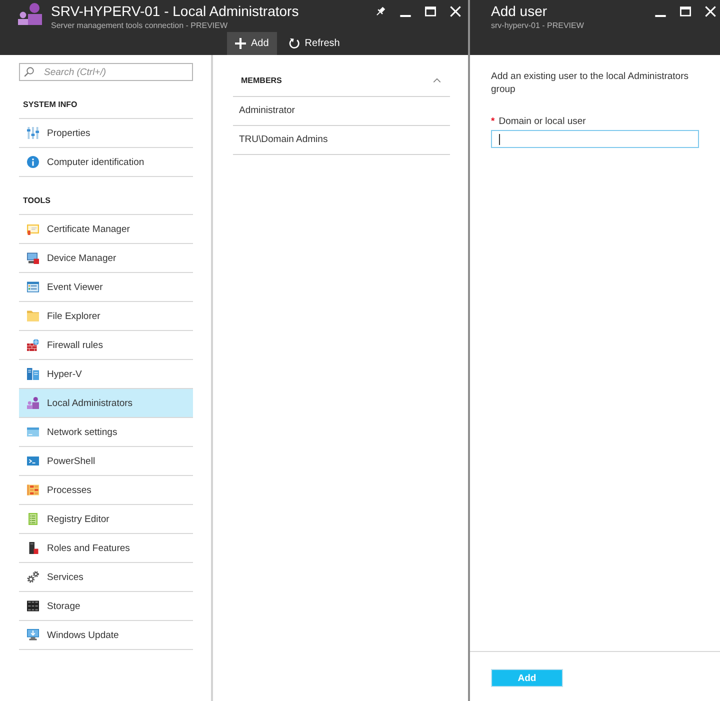 This screenshot has height=701, width=720. Describe the element at coordinates (106, 287) in the screenshot. I see `nav-item: Event Viewer` at that location.